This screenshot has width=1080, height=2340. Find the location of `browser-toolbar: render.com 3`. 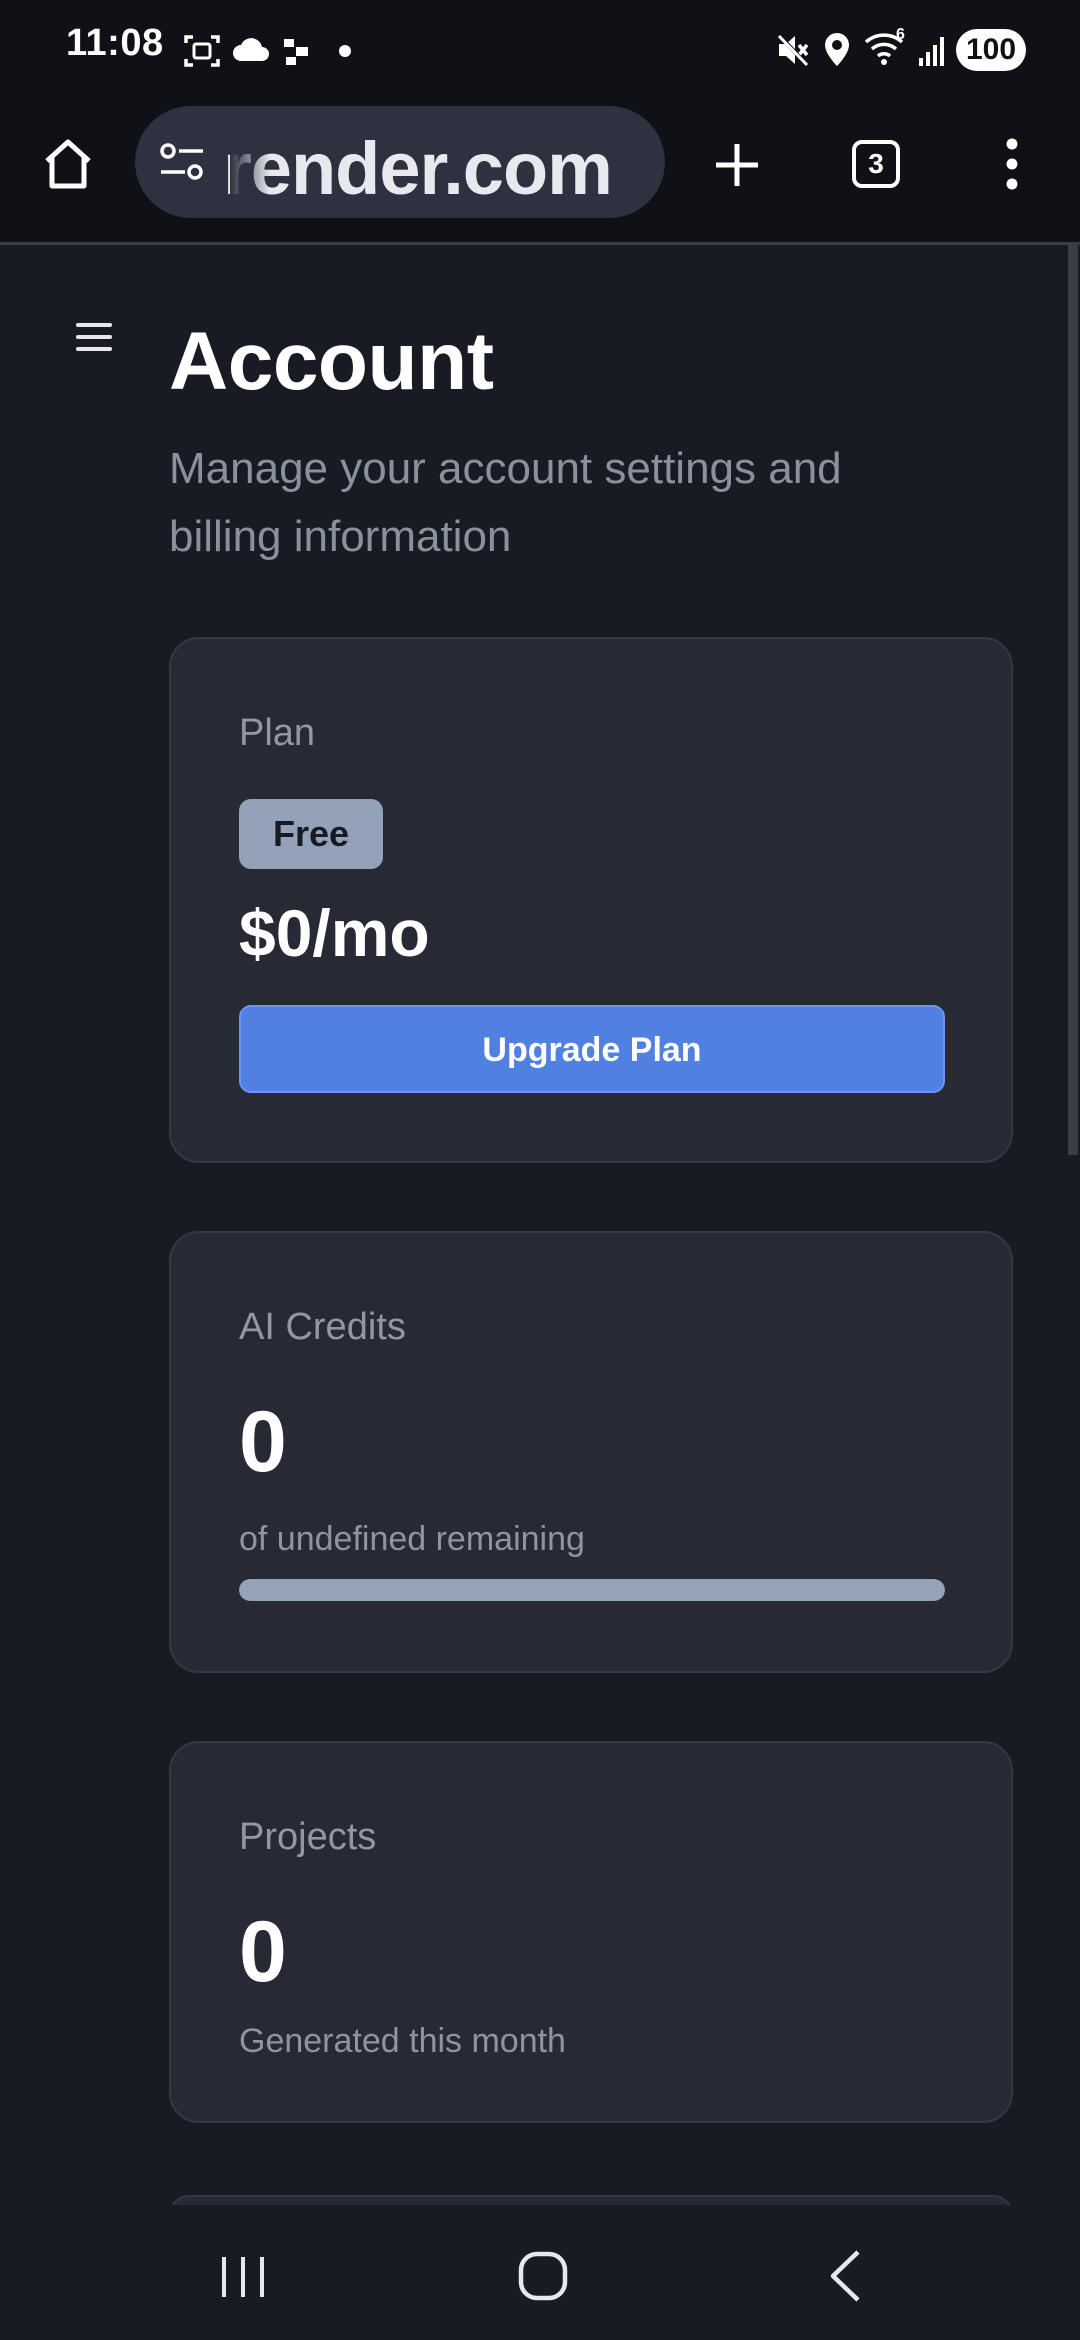

browser-toolbar: render.com 3 is located at coordinates (540, 172).